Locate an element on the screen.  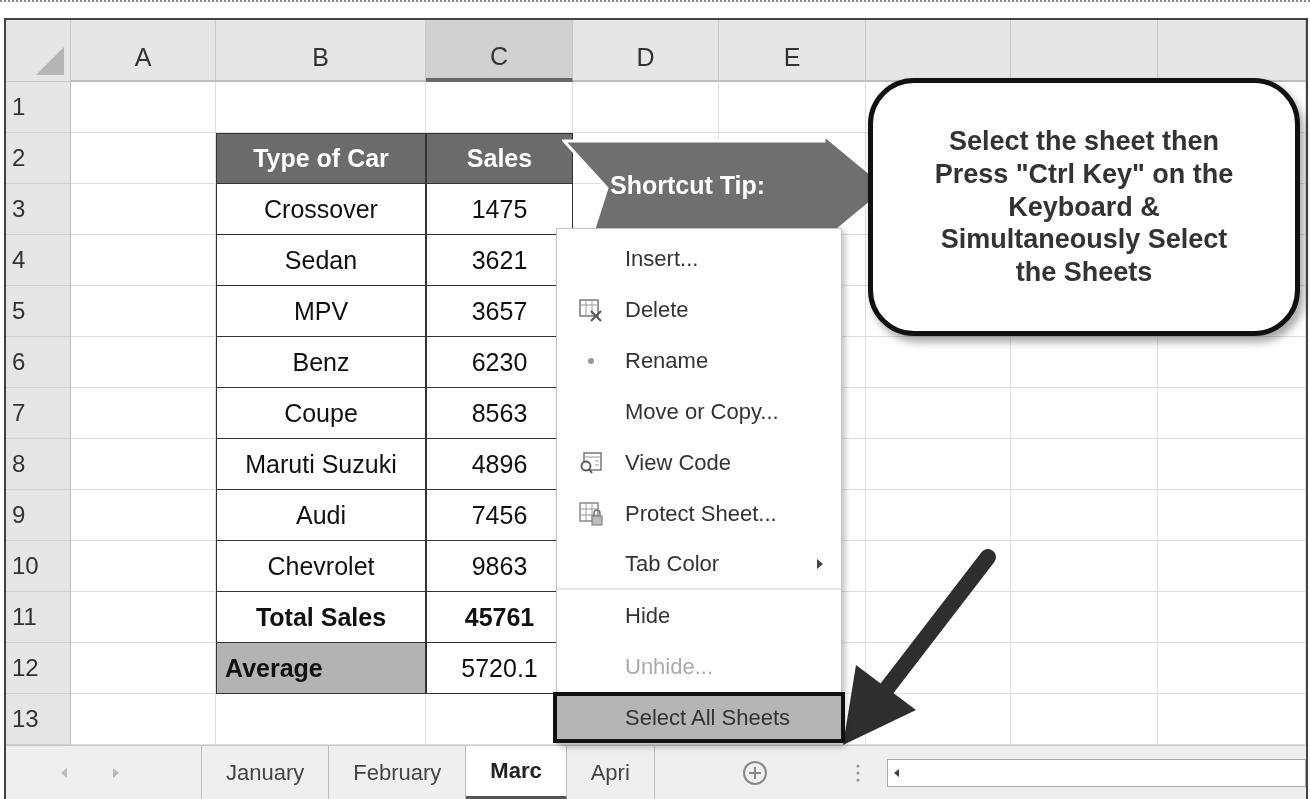
table-cell: Sedan is located at coordinates (321, 260).